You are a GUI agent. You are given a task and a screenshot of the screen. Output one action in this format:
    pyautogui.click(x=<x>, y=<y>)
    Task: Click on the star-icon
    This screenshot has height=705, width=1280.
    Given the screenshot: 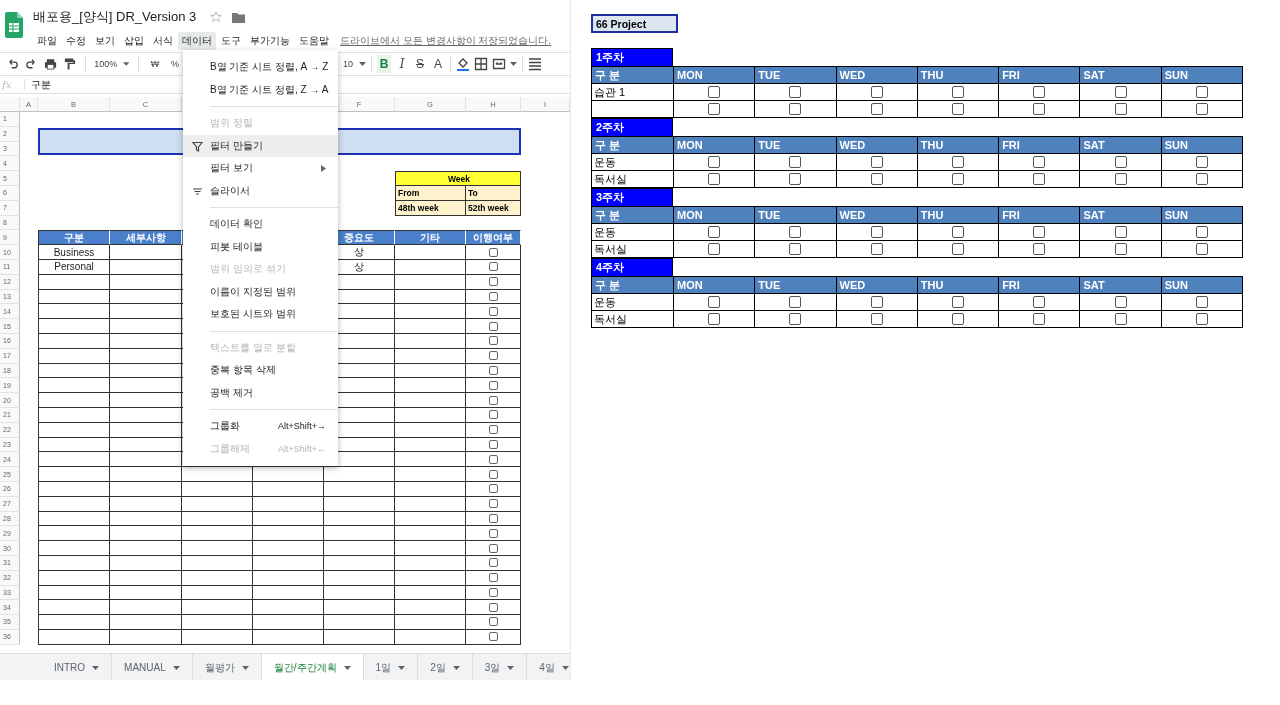 What is the action you would take?
    pyautogui.click(x=216, y=17)
    